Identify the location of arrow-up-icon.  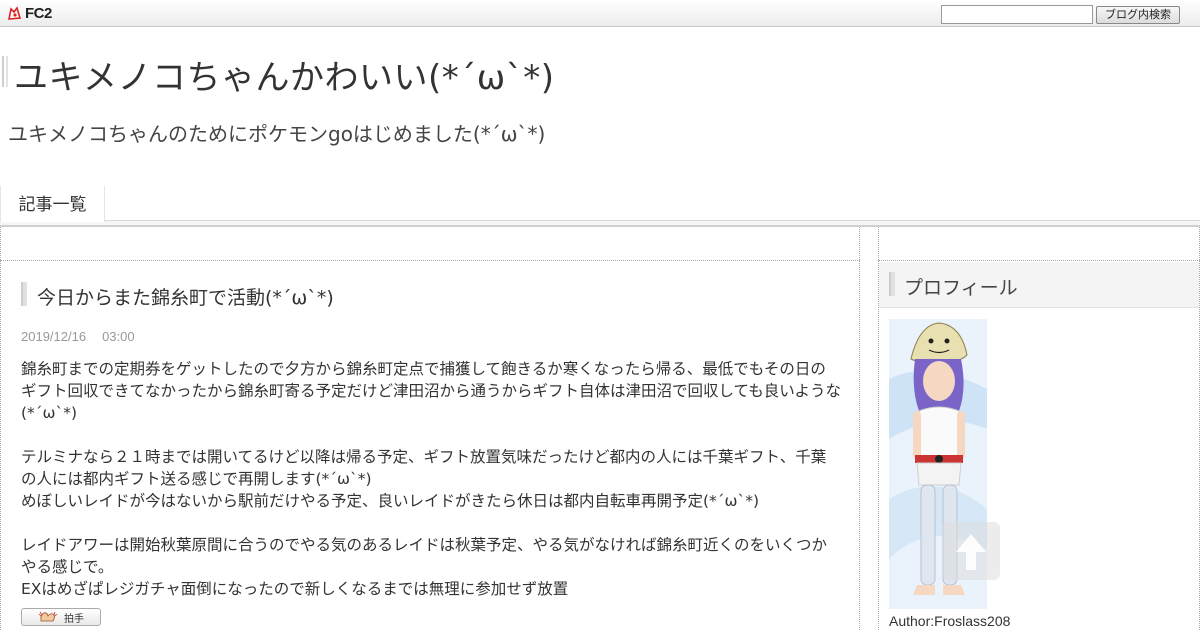
(971, 552).